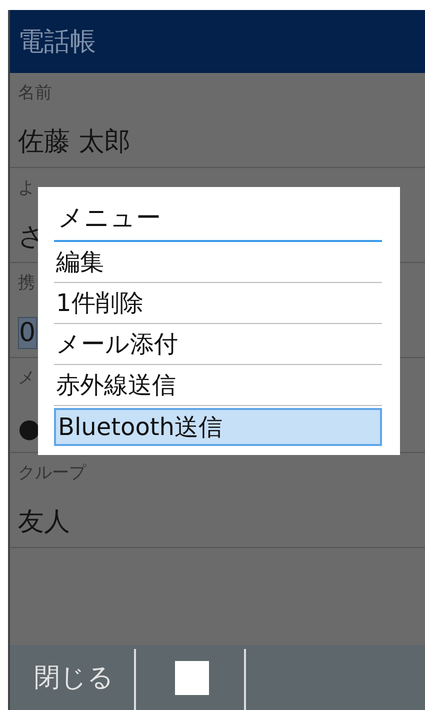  I want to click on field-value: 友人, so click(44, 521).